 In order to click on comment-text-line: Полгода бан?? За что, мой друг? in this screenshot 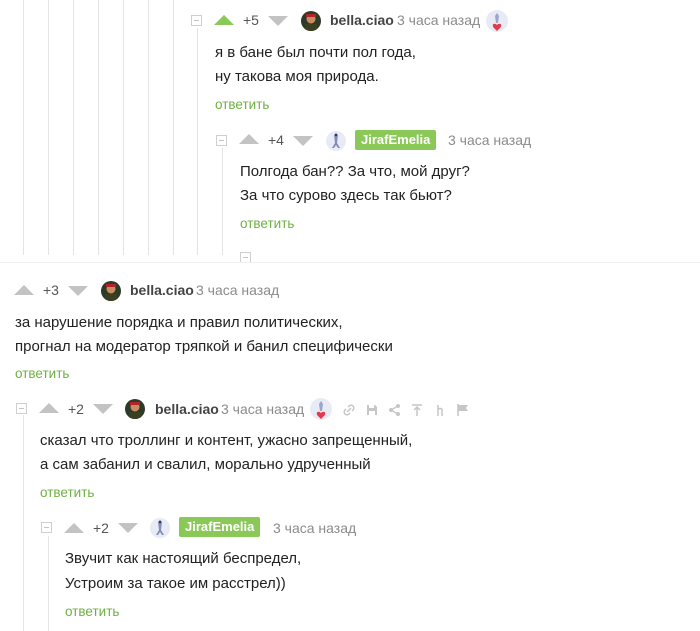, I will do `click(355, 171)`.